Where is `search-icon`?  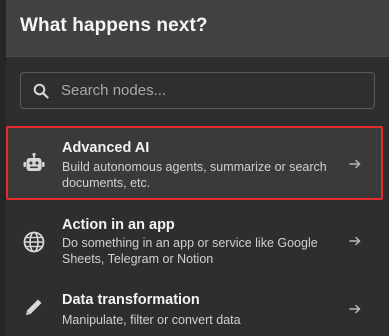
search-icon is located at coordinates (41, 91).